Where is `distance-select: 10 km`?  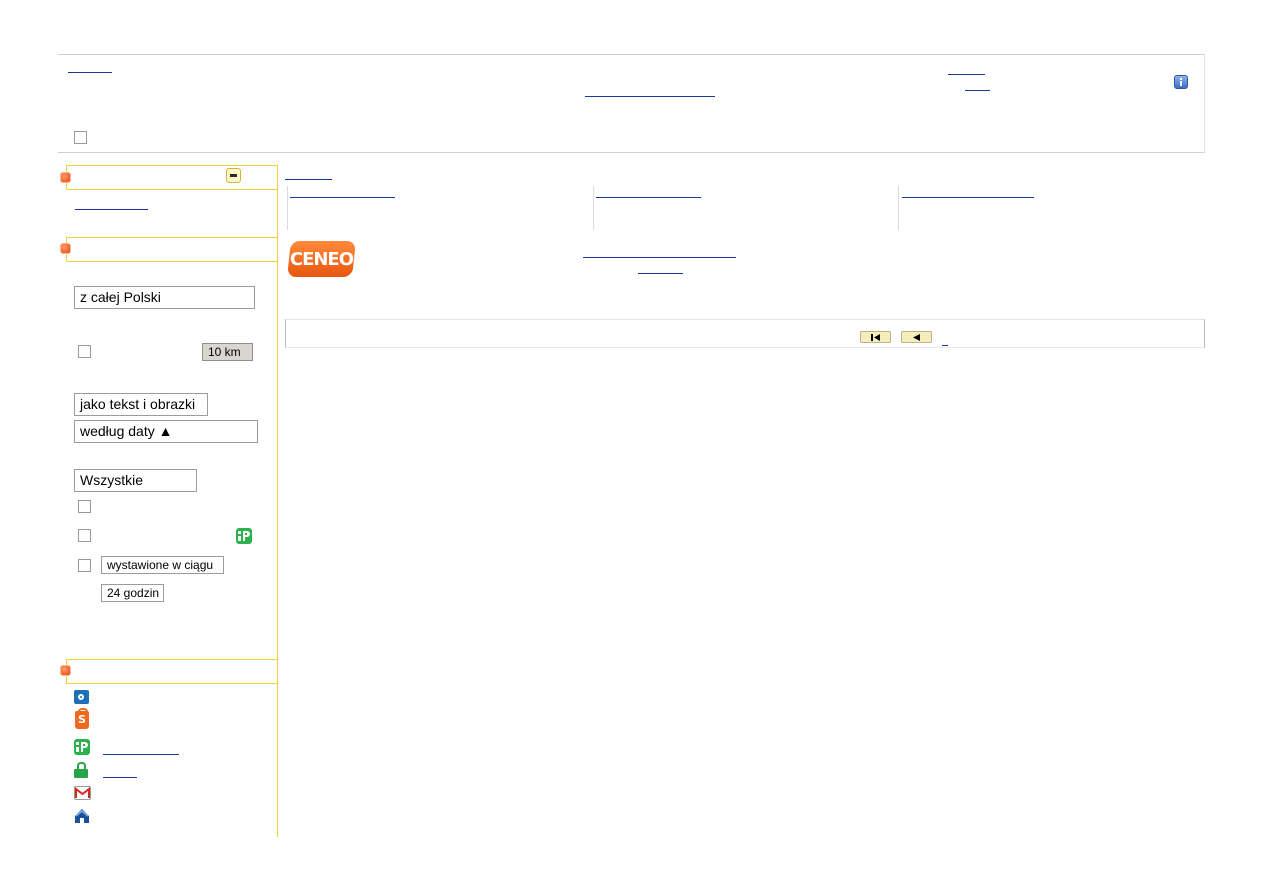
distance-select: 10 km is located at coordinates (227, 352).